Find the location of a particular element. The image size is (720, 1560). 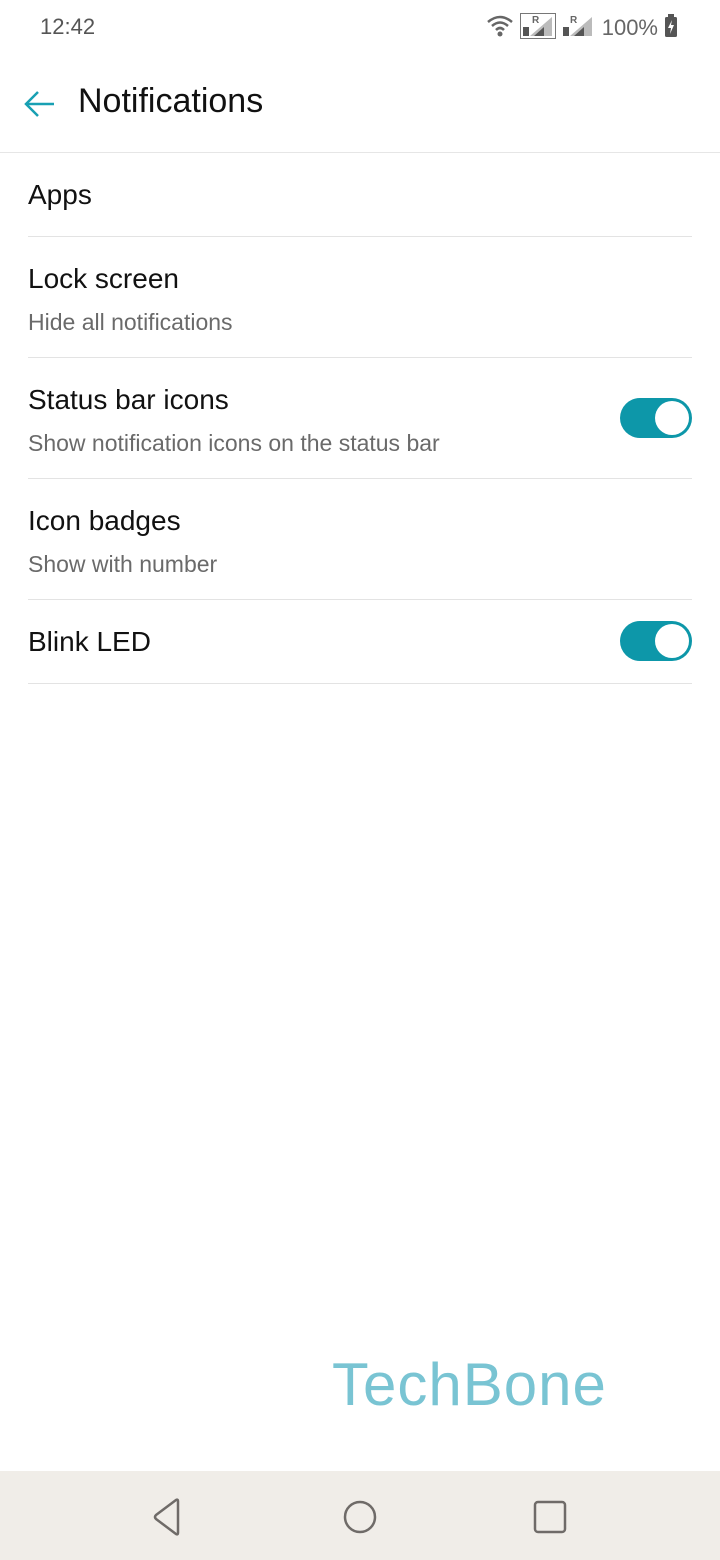

nav-back-button is located at coordinates (170, 1517).